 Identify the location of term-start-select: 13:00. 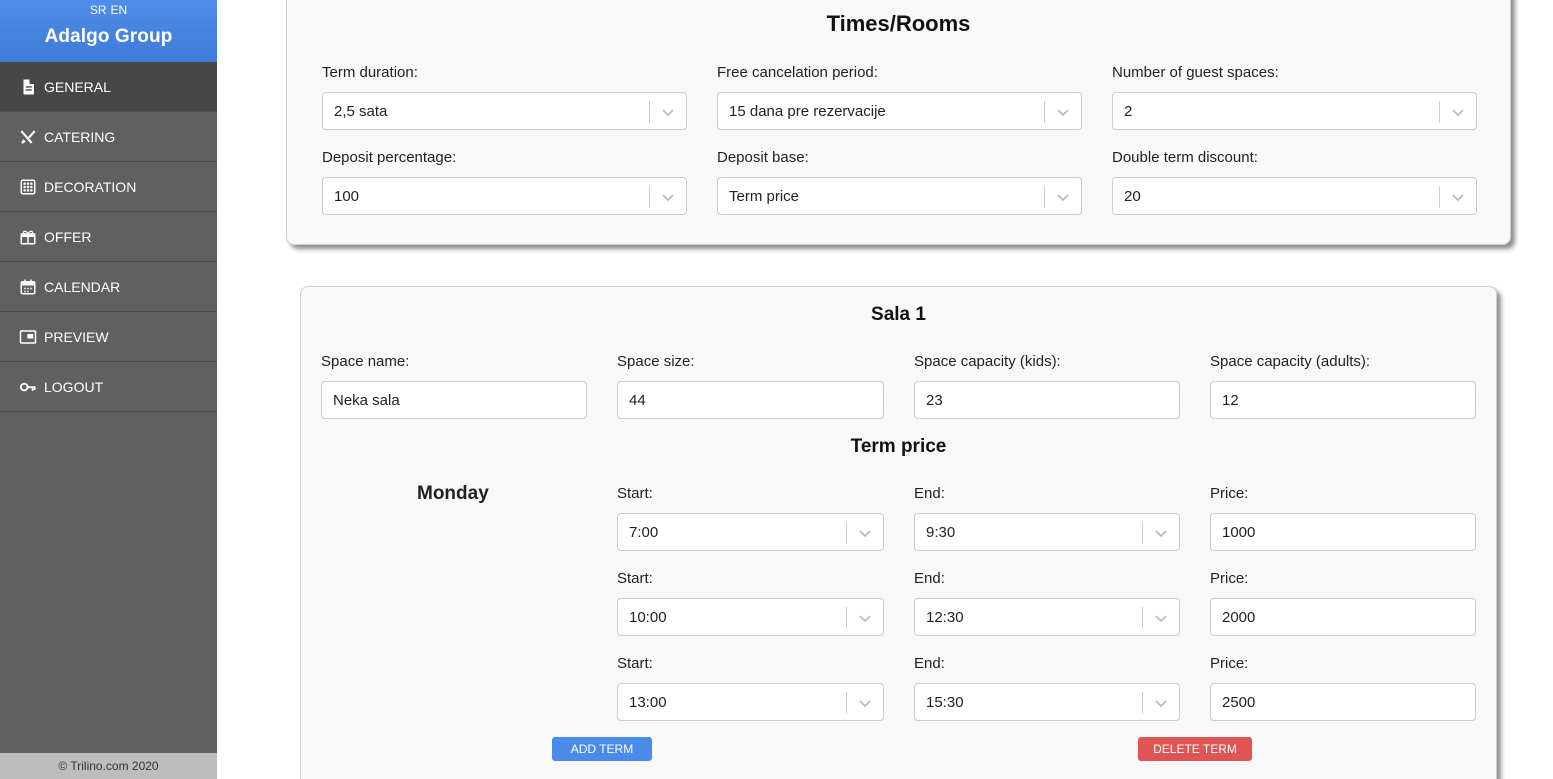
(750, 702).